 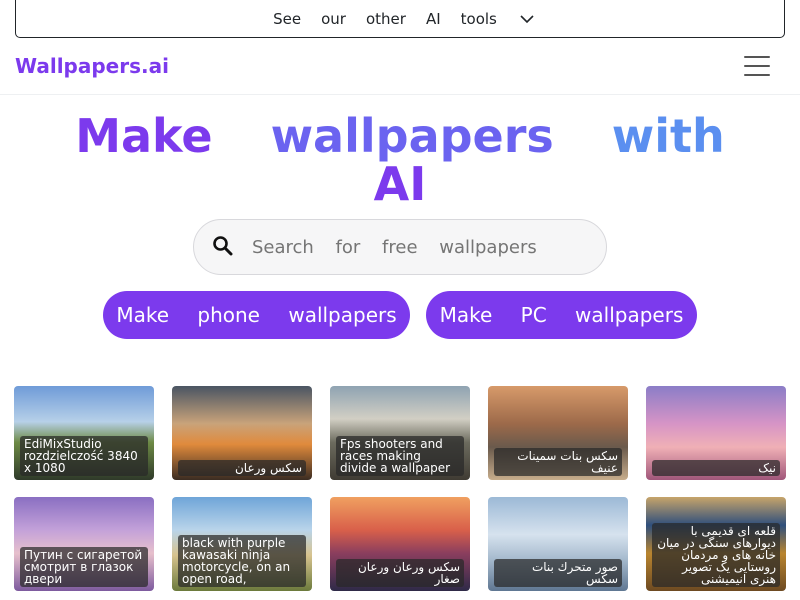 I want to click on chevron-down-icon, so click(x=527, y=19).